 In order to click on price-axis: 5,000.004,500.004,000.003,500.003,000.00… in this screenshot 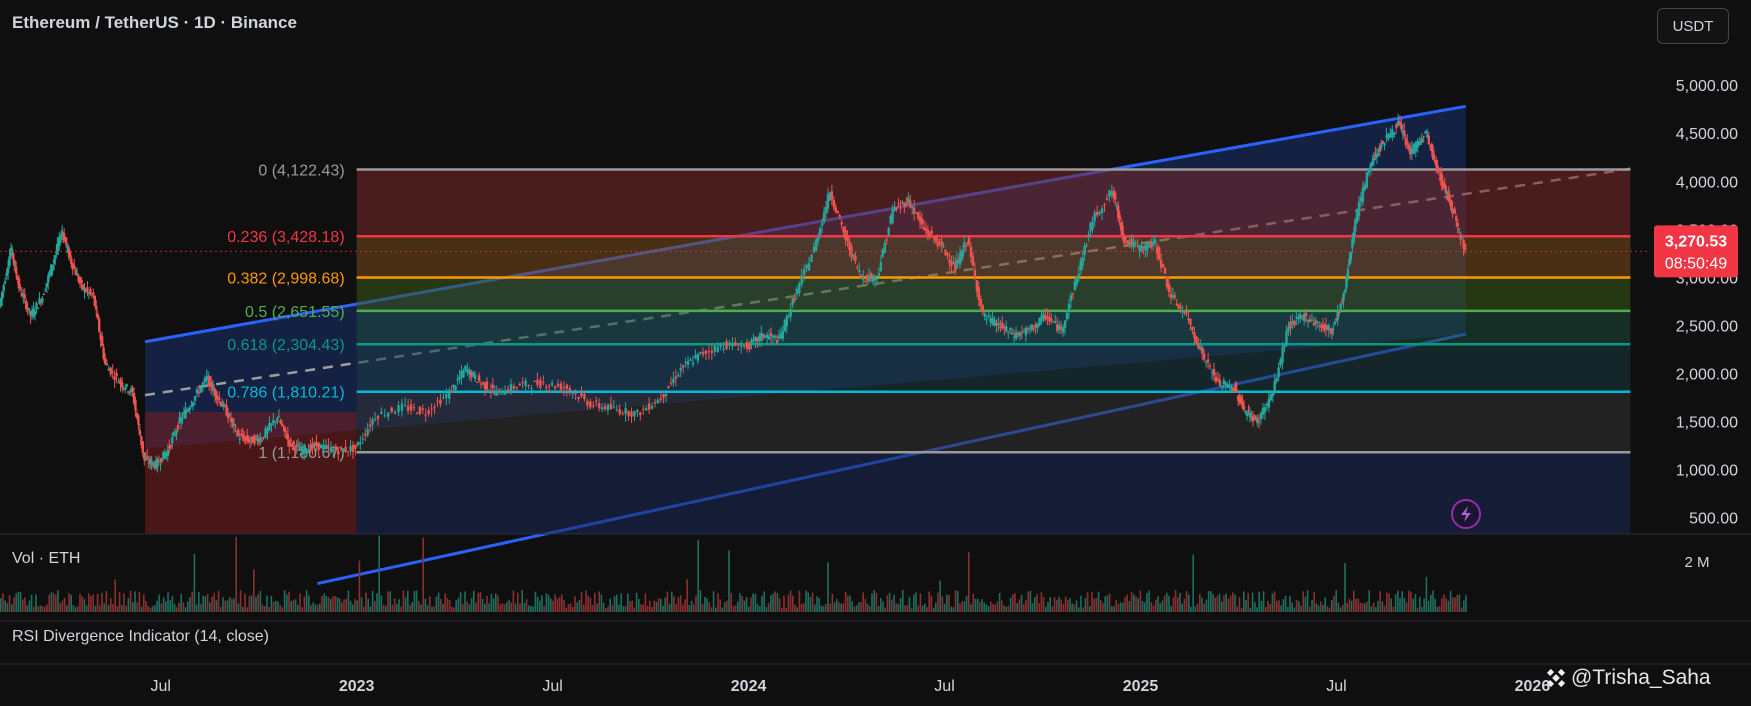, I will do `click(1707, 302)`.